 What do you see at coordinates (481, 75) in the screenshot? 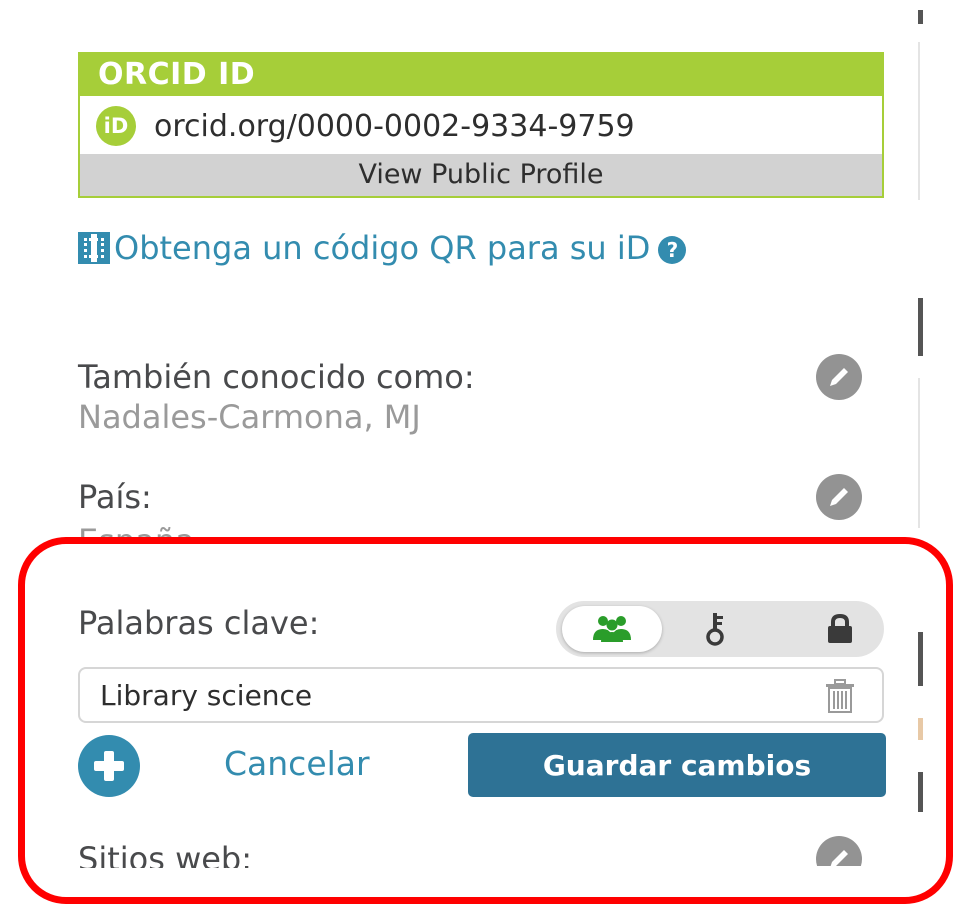
I see `orcid-id-header: ORCID ID` at bounding box center [481, 75].